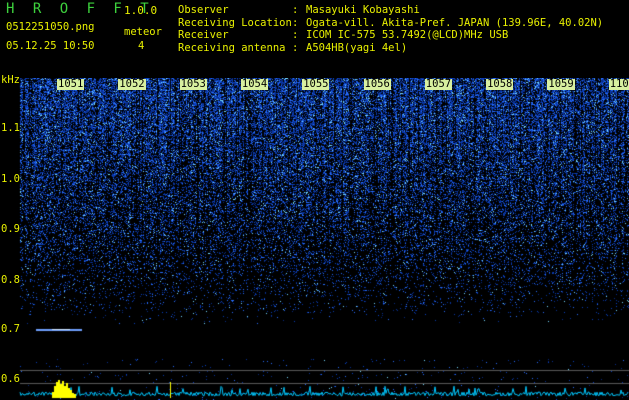  Describe the element at coordinates (50, 46) in the screenshot. I see `date-time: 05.12.25 10:50` at that location.